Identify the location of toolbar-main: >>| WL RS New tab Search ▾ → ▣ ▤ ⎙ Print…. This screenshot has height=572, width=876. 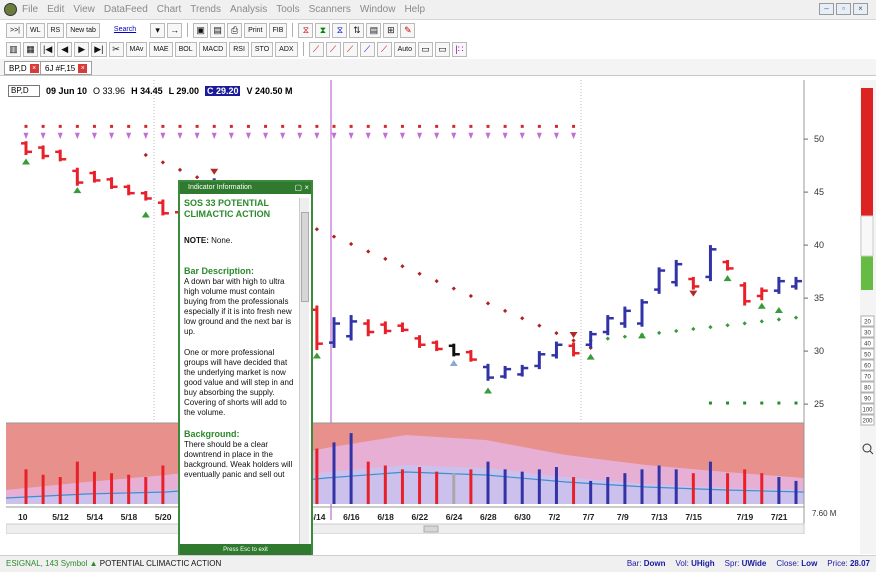
(211, 30).